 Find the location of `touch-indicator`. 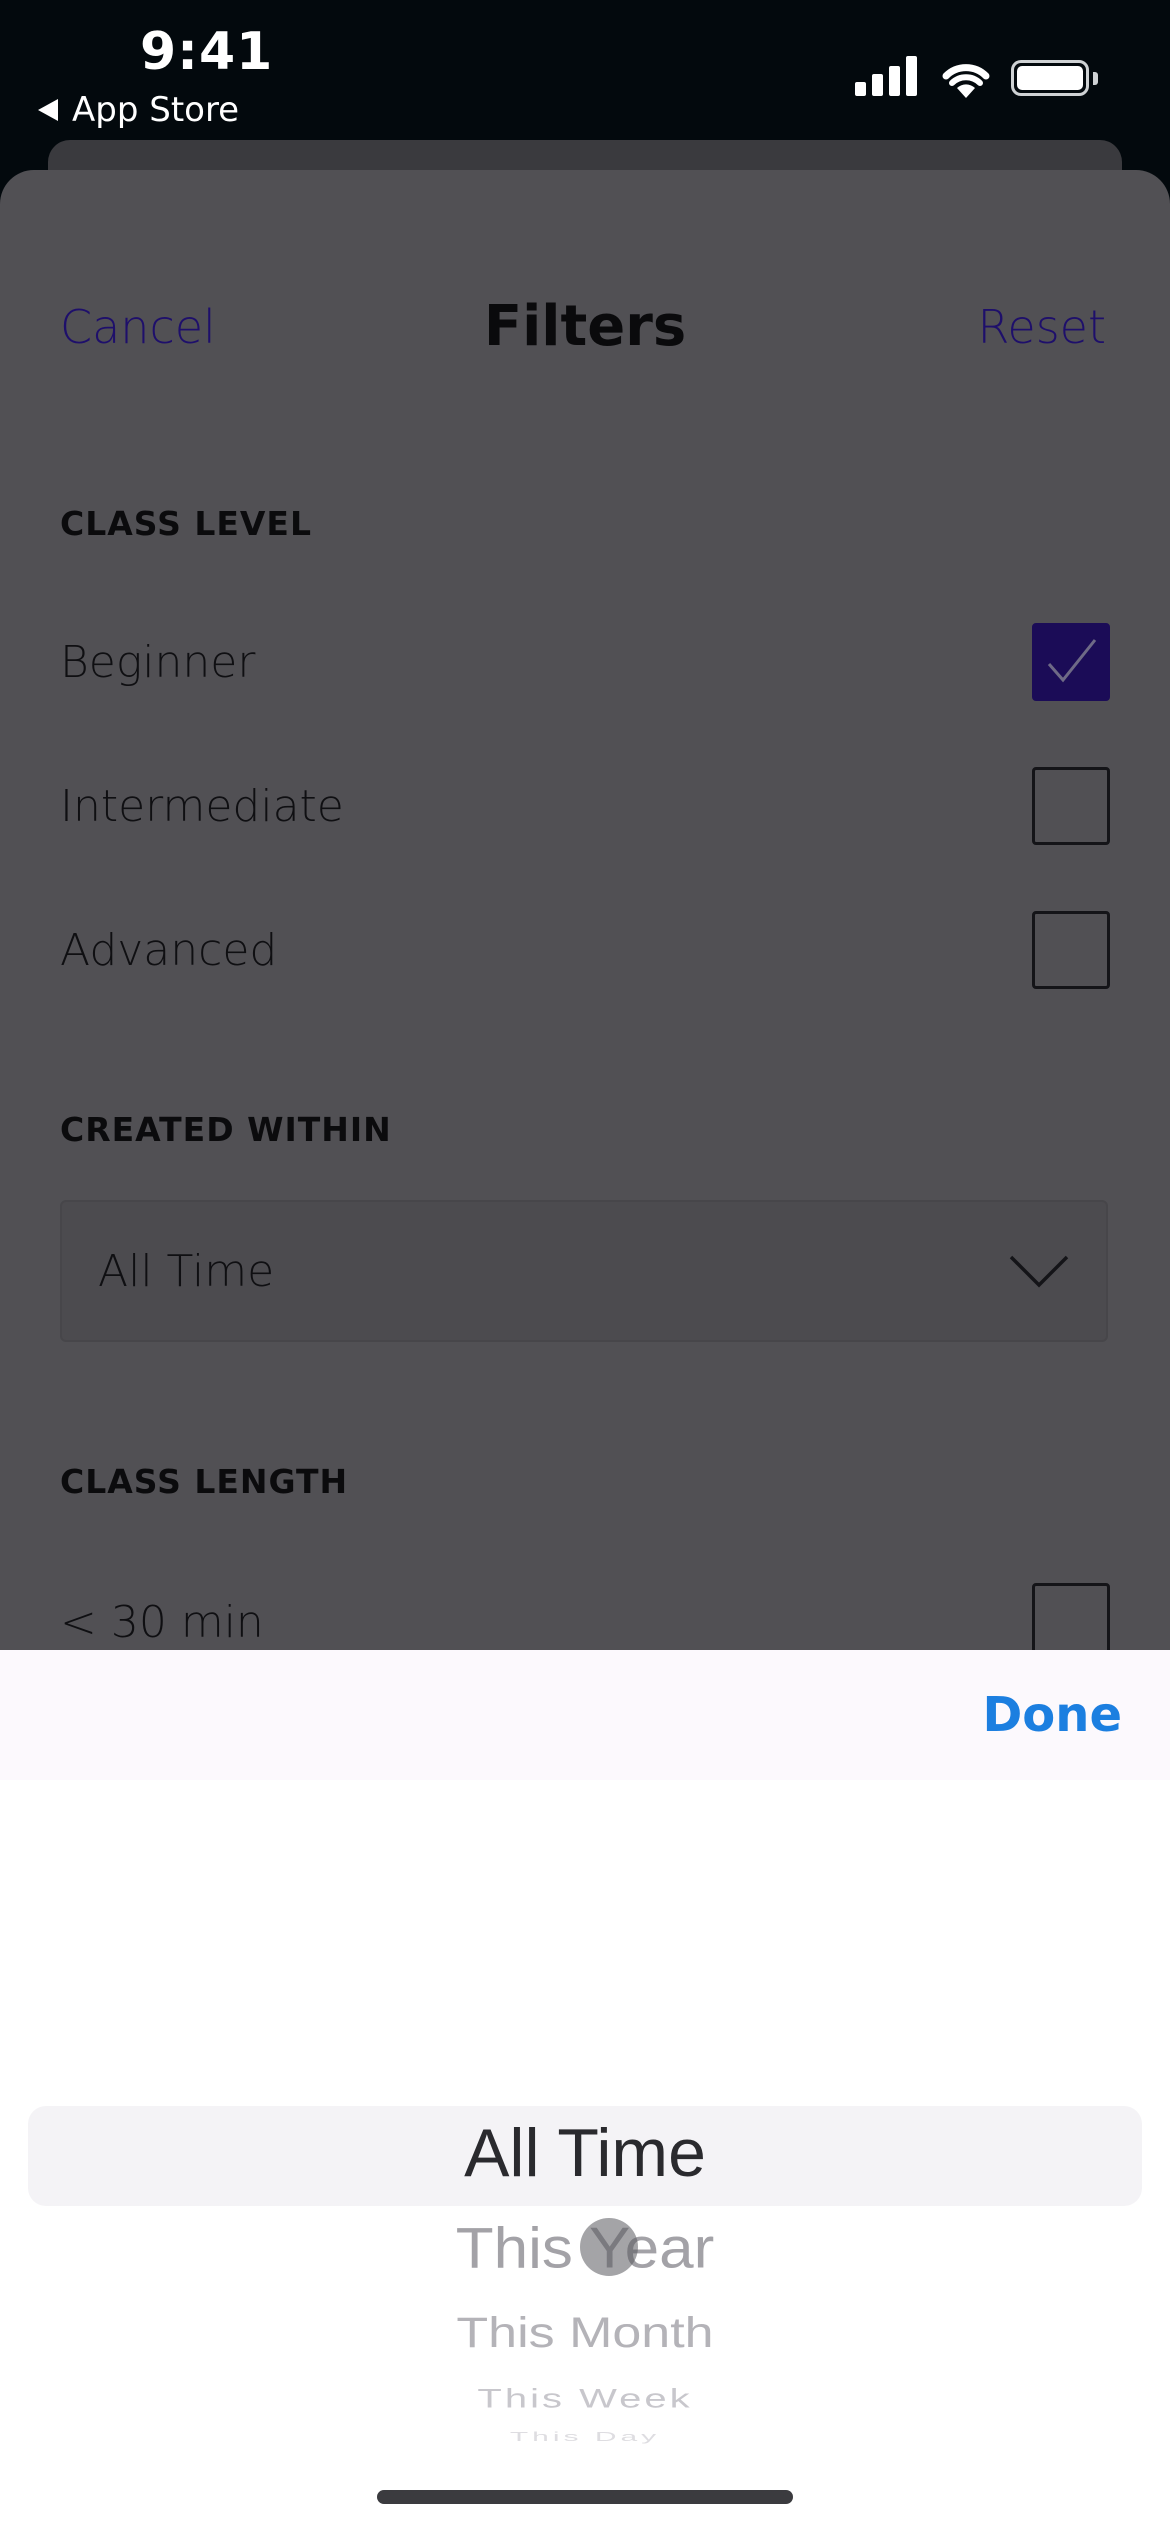

touch-indicator is located at coordinates (609, 2247).